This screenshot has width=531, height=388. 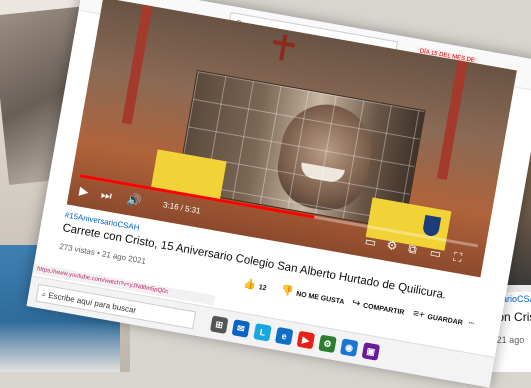 I want to click on thumbs-down-icon: 👎, so click(x=287, y=292).